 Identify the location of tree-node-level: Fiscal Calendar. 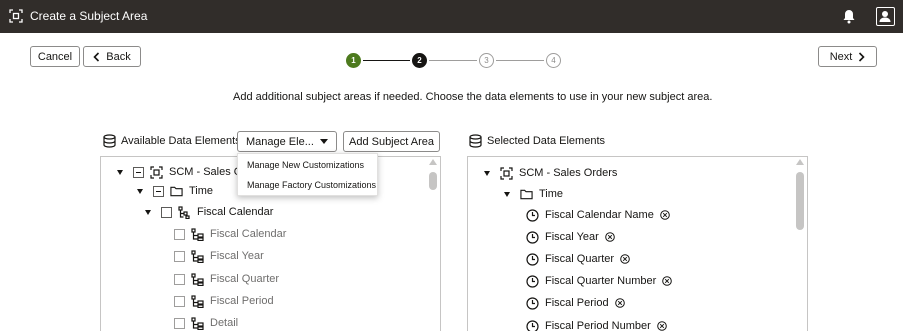
(230, 234).